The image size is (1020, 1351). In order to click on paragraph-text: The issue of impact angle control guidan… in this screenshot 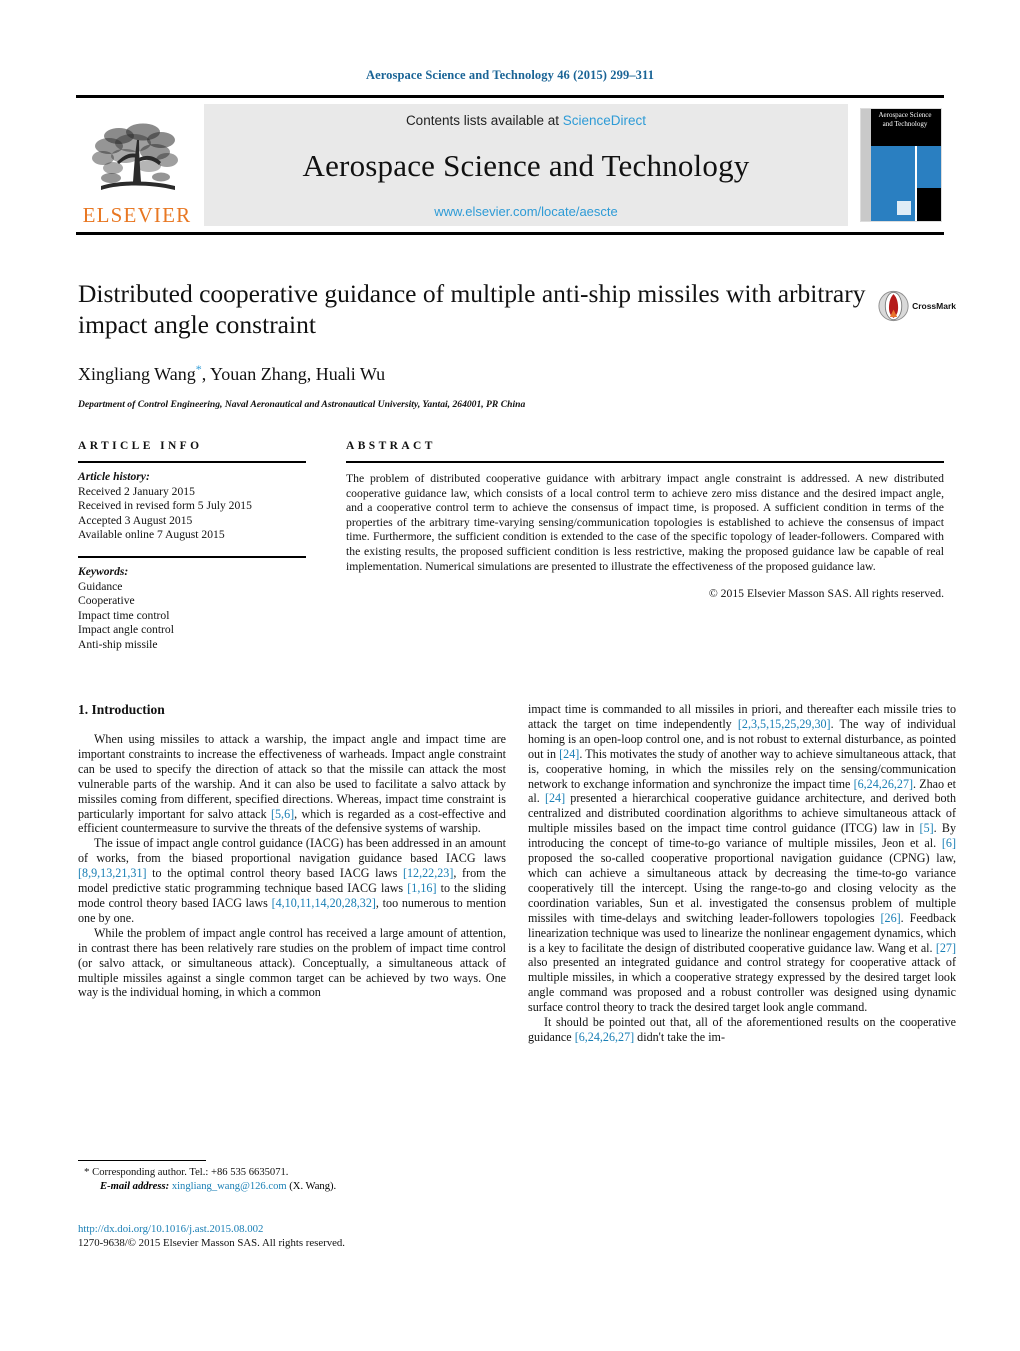, I will do `click(292, 851)`.